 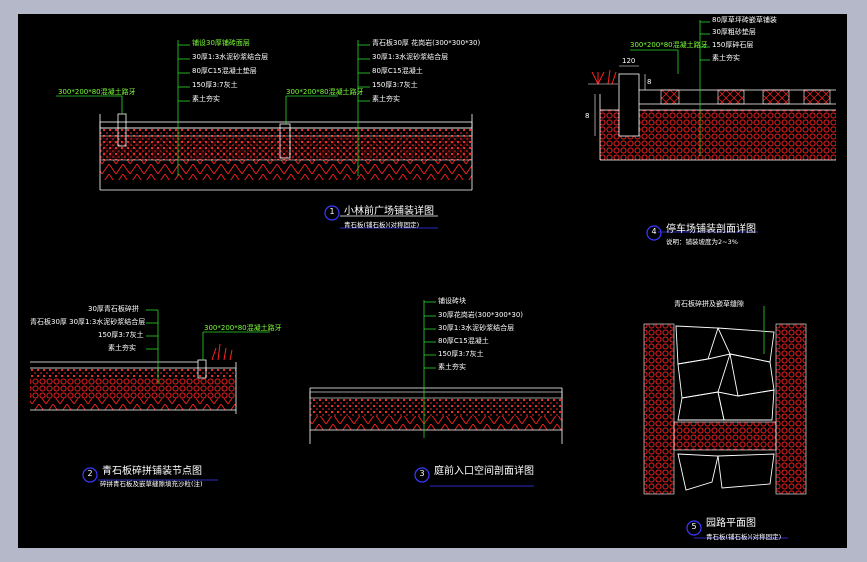 I want to click on d4-subtitle: 说明：铺装坡度为2~3%, so click(x=702, y=242).